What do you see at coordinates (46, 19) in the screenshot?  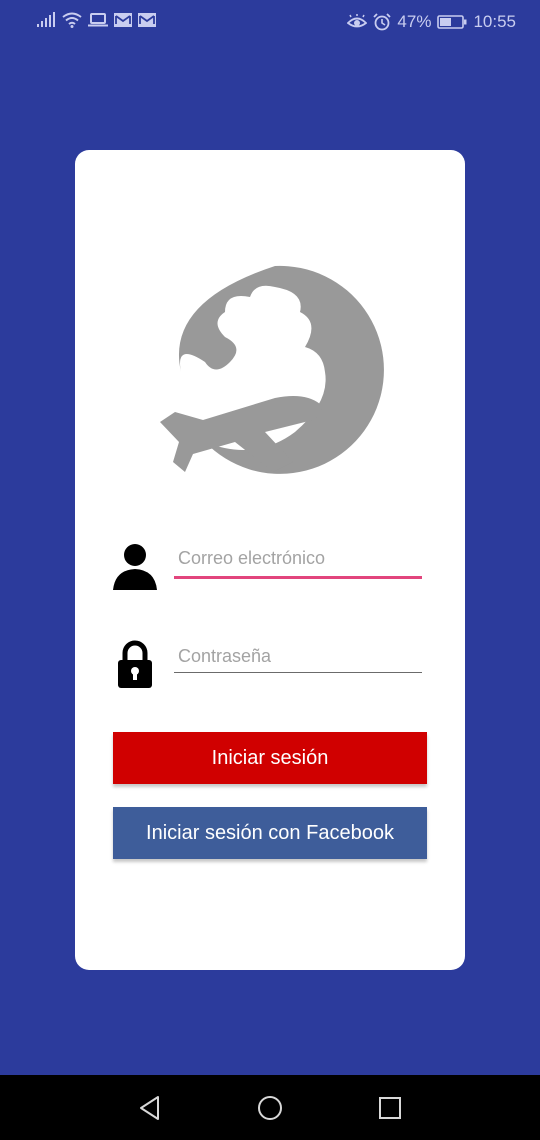 I see `signal-icon` at bounding box center [46, 19].